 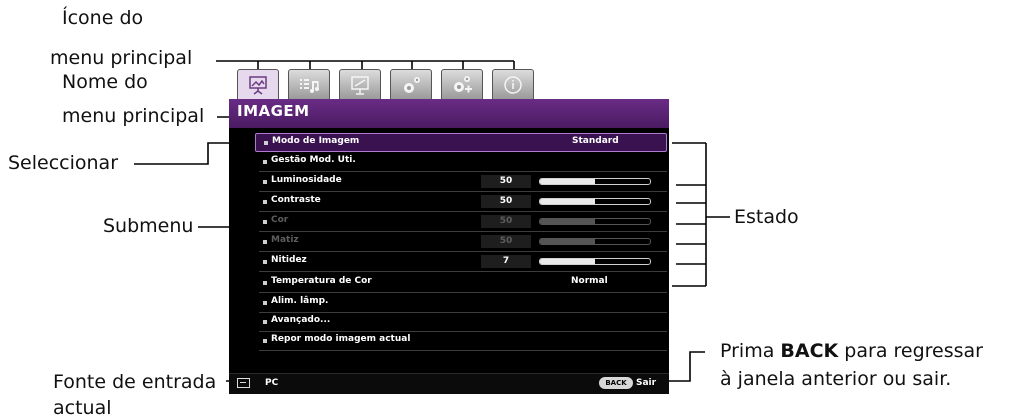 I want to click on menu-item-picture-mode: Modo de Imagem Standard, so click(x=461, y=142).